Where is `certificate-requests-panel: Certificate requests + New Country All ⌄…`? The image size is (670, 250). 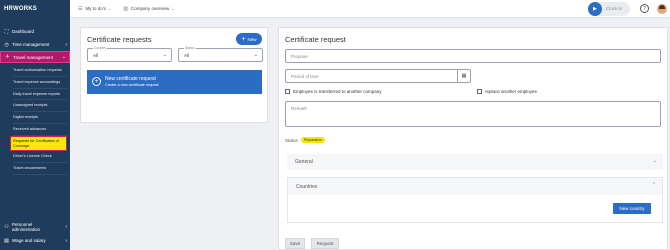 certificate-requests-panel: Certificate requests + New Country All ⌄… is located at coordinates (174, 75).